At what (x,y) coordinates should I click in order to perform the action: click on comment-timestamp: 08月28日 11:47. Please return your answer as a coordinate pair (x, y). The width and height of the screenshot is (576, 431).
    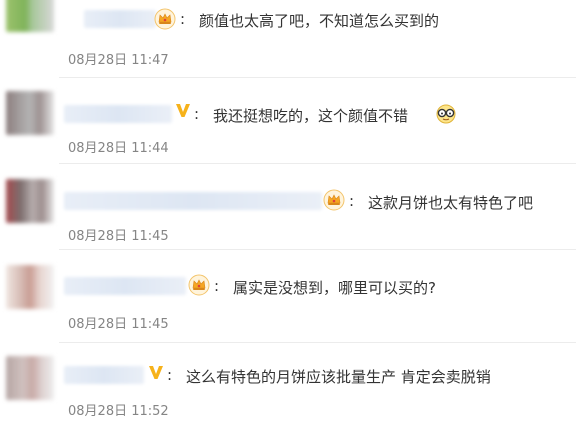
    Looking at the image, I should click on (118, 60).